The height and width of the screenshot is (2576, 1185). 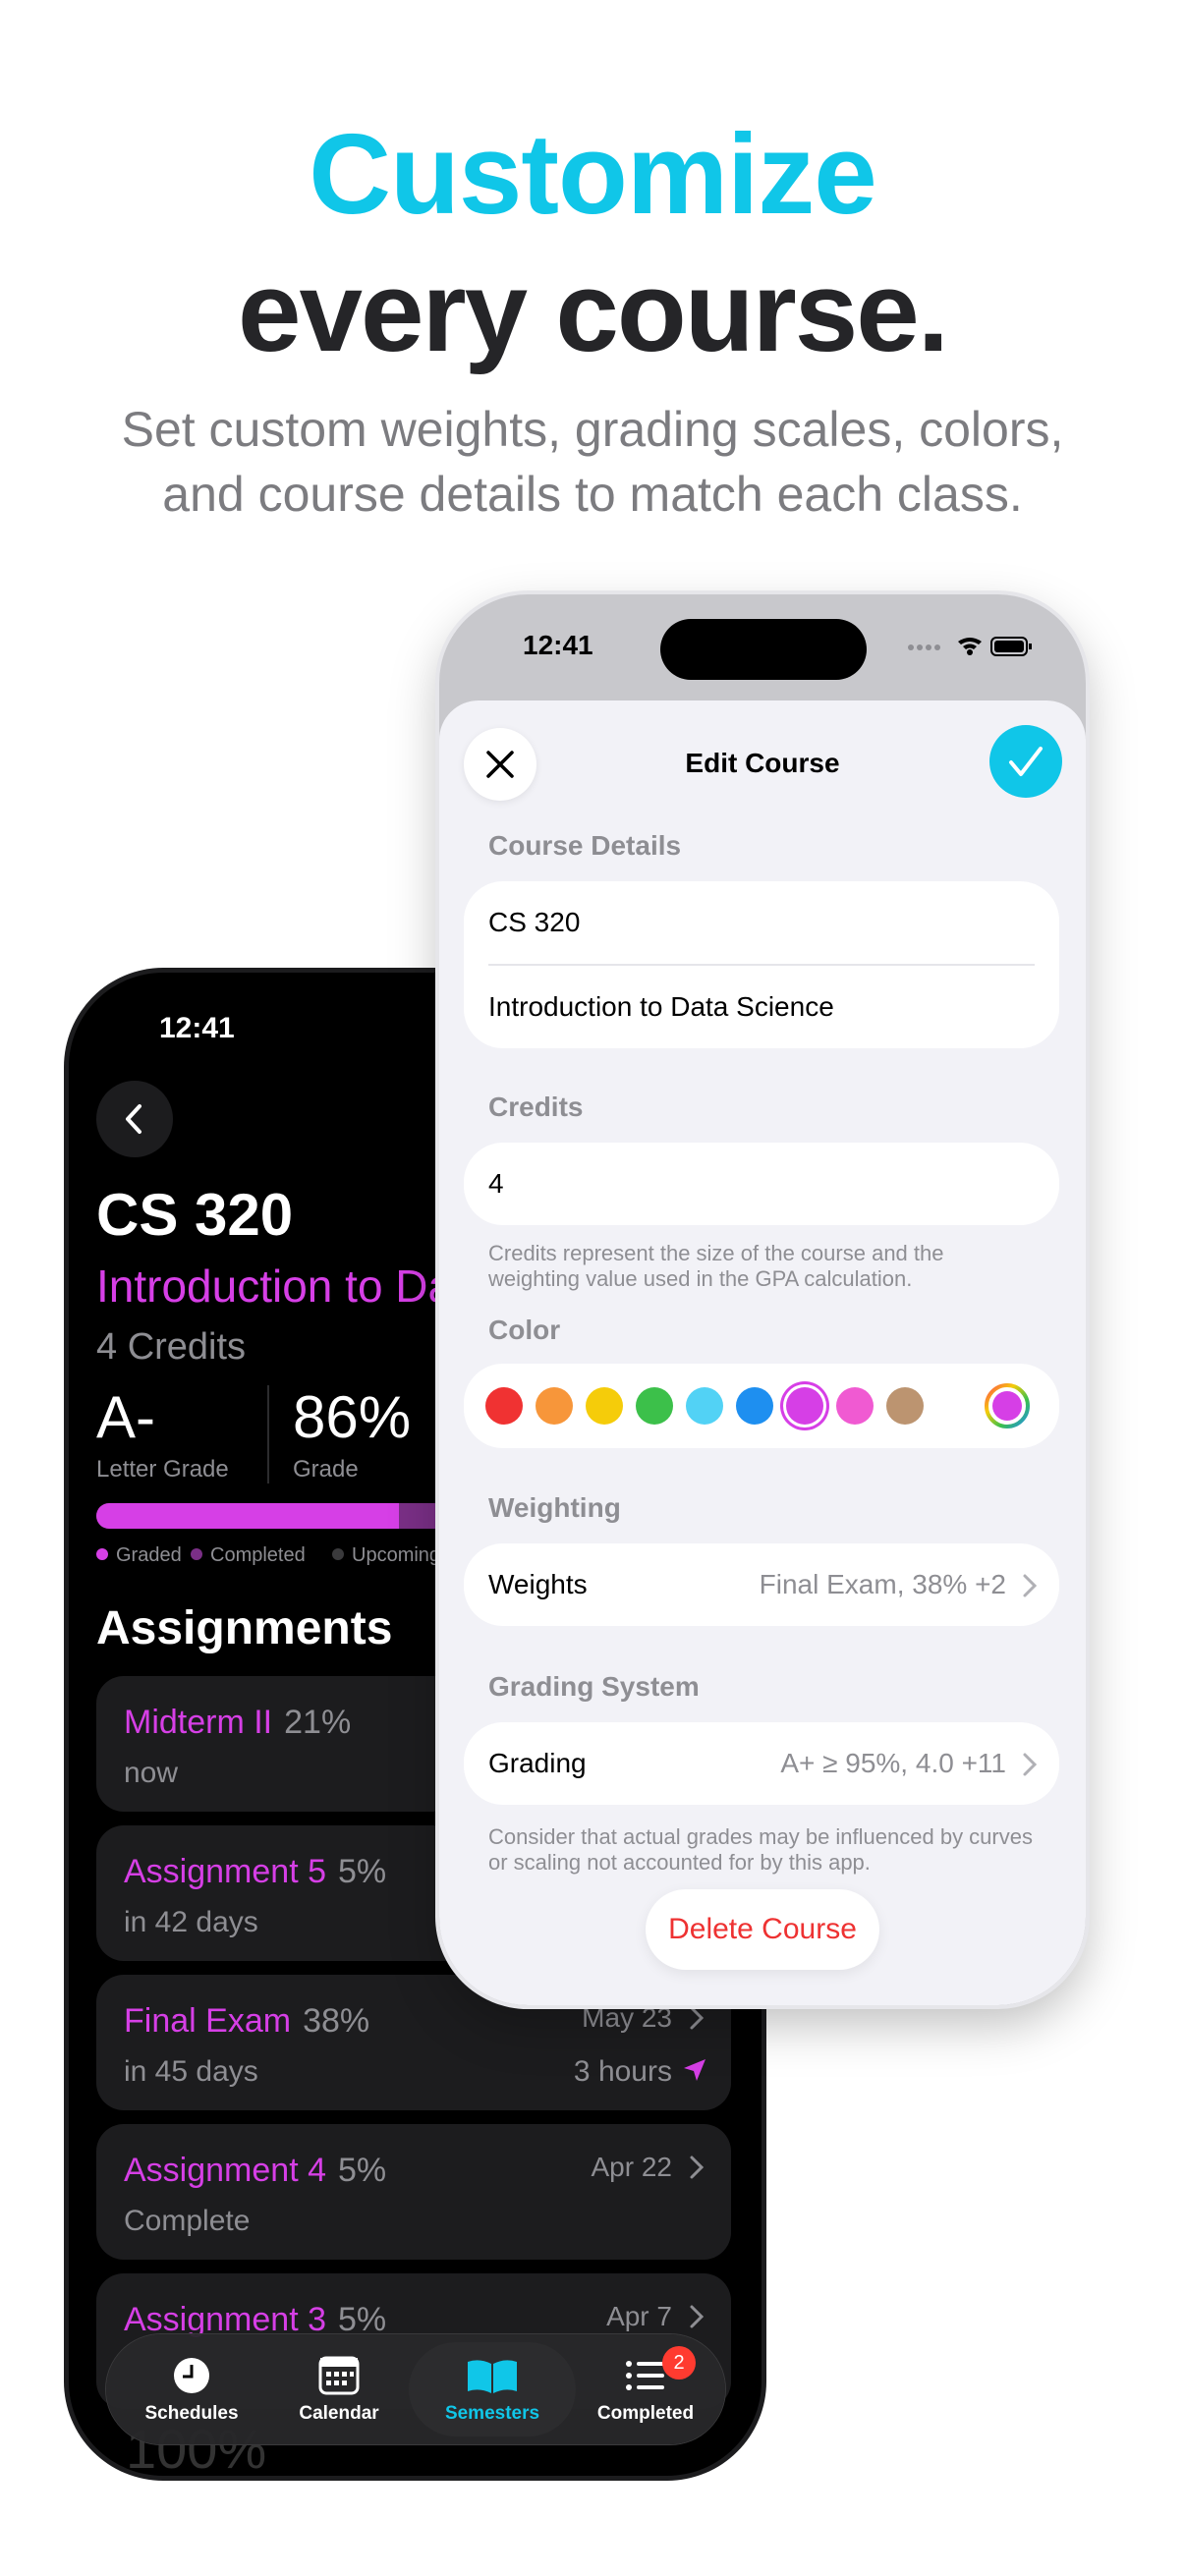 I want to click on assignment-weight: 38%, so click(x=337, y=2021).